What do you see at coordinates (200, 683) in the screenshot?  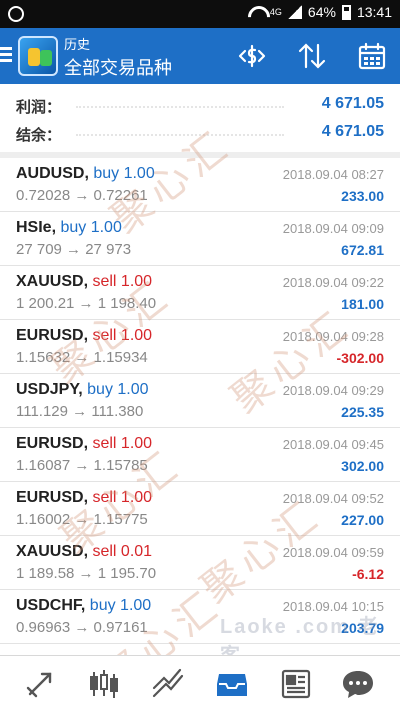 I see `bottom-navigation` at bounding box center [200, 683].